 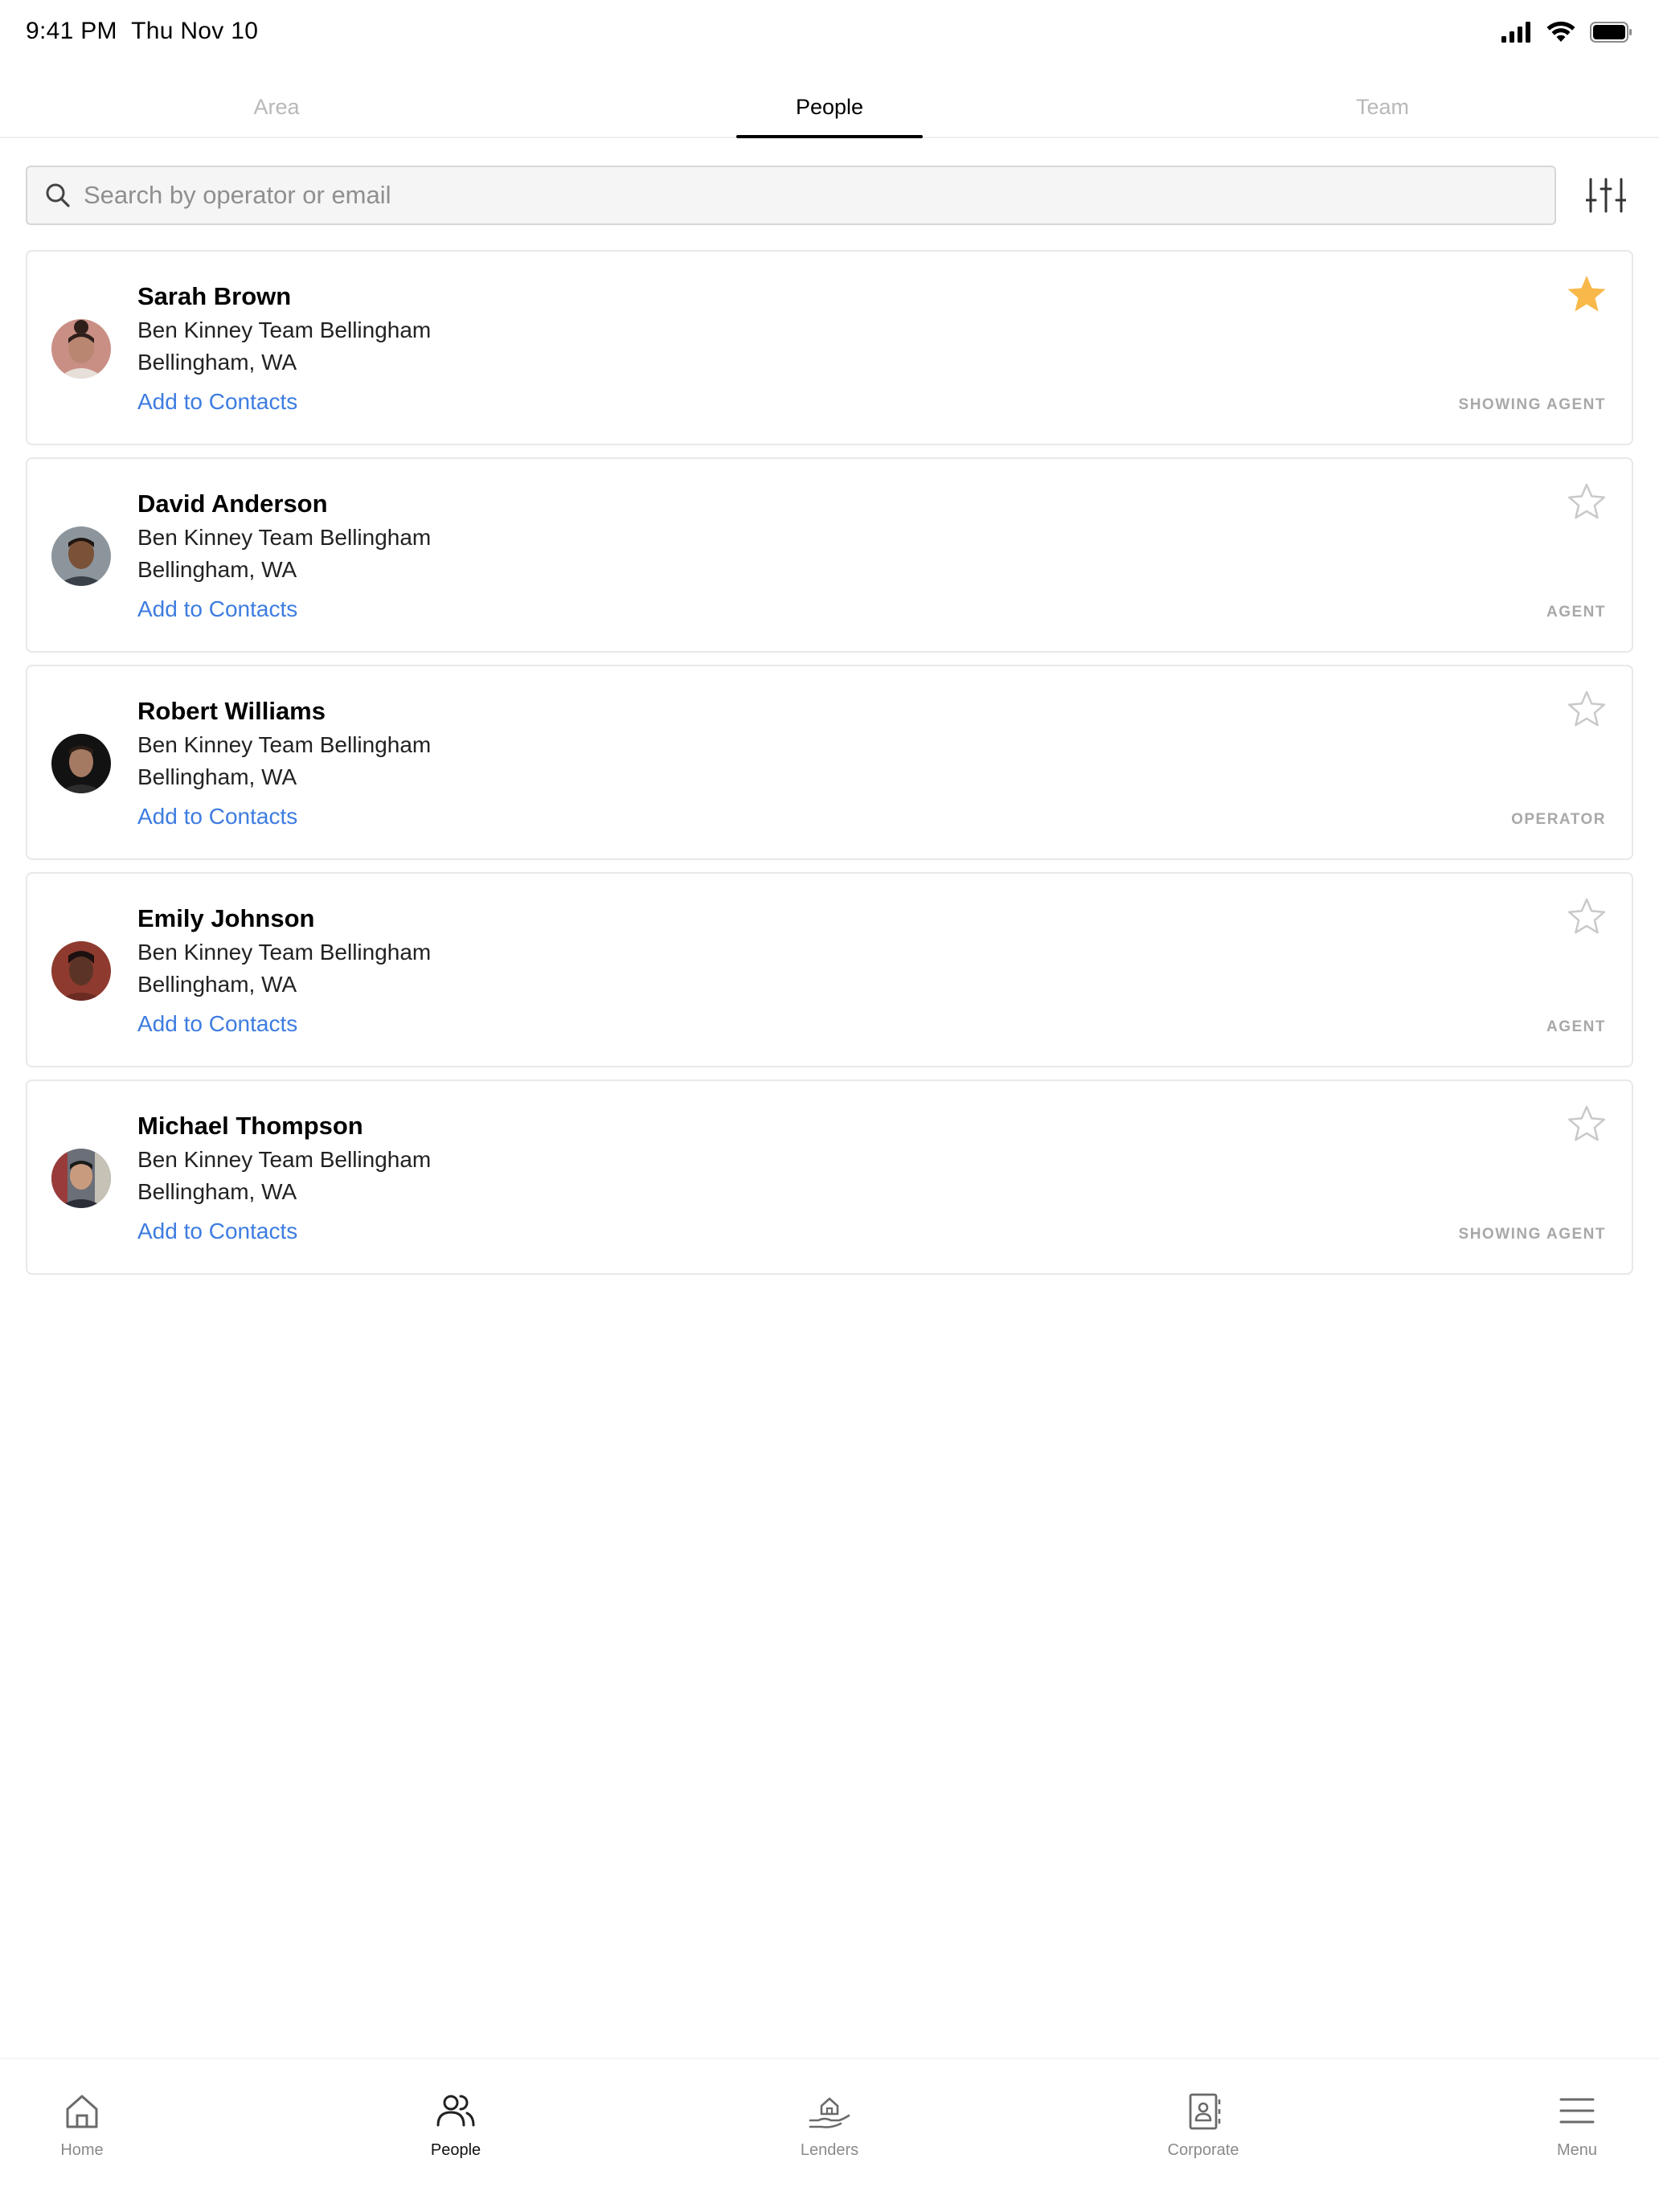 I want to click on nav-corporate-label: Corporate, so click(x=1203, y=2150).